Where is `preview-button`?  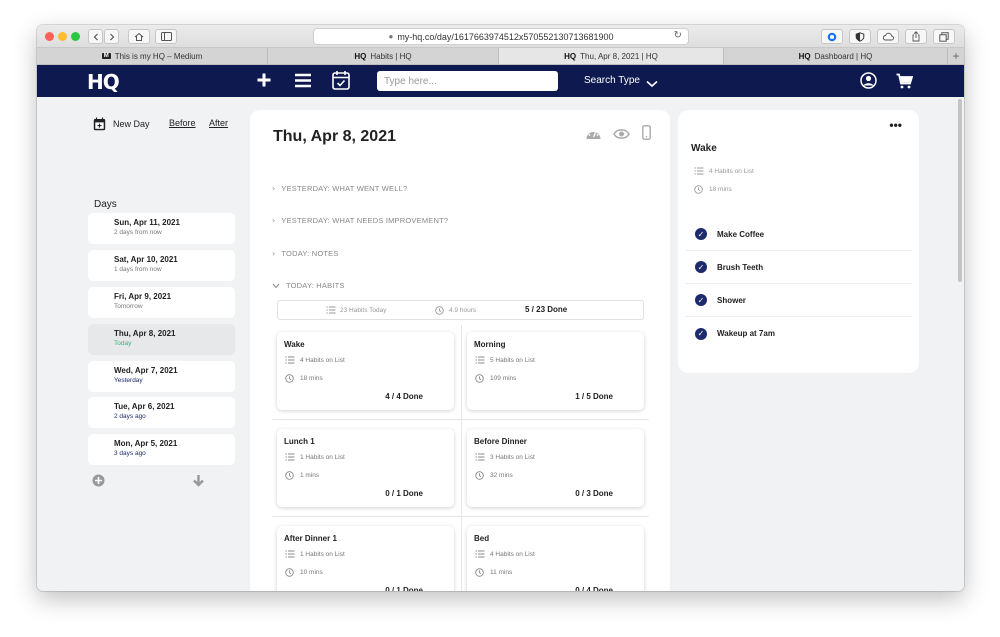
preview-button is located at coordinates (621, 136).